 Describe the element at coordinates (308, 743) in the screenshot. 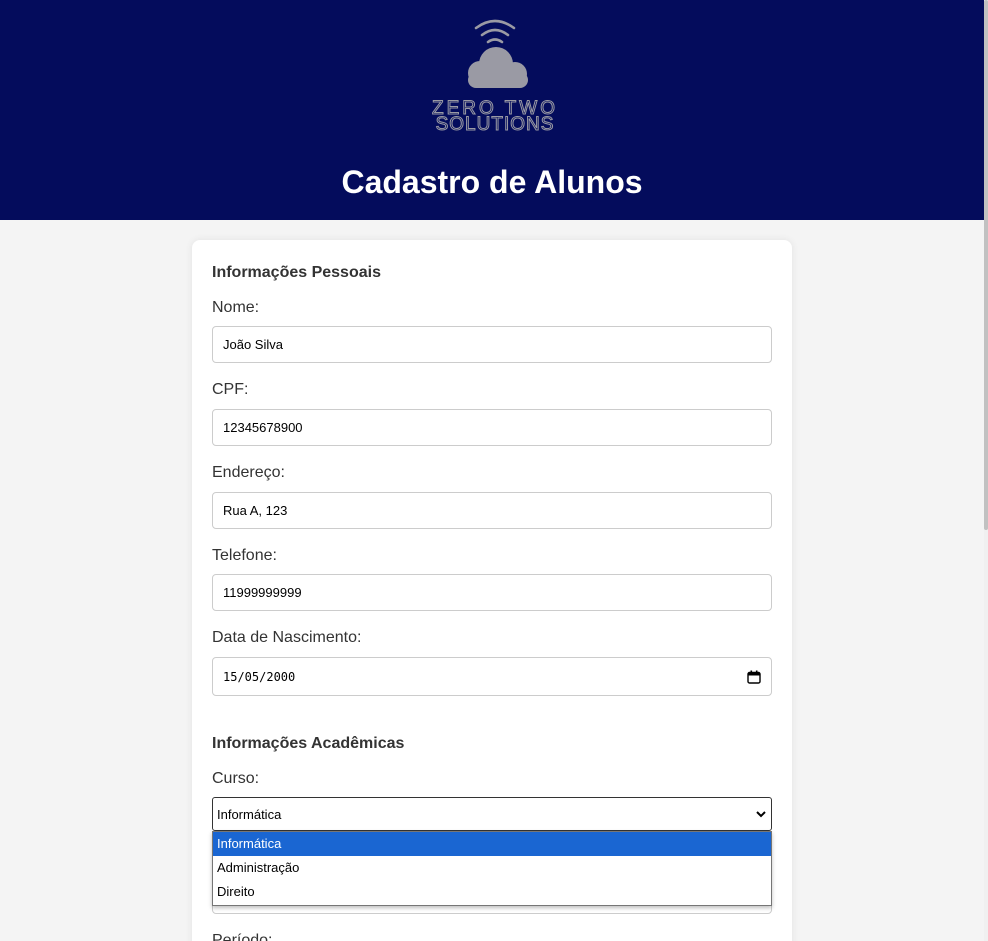

I see `section-title-academic: Informações Acadêmicas` at that location.